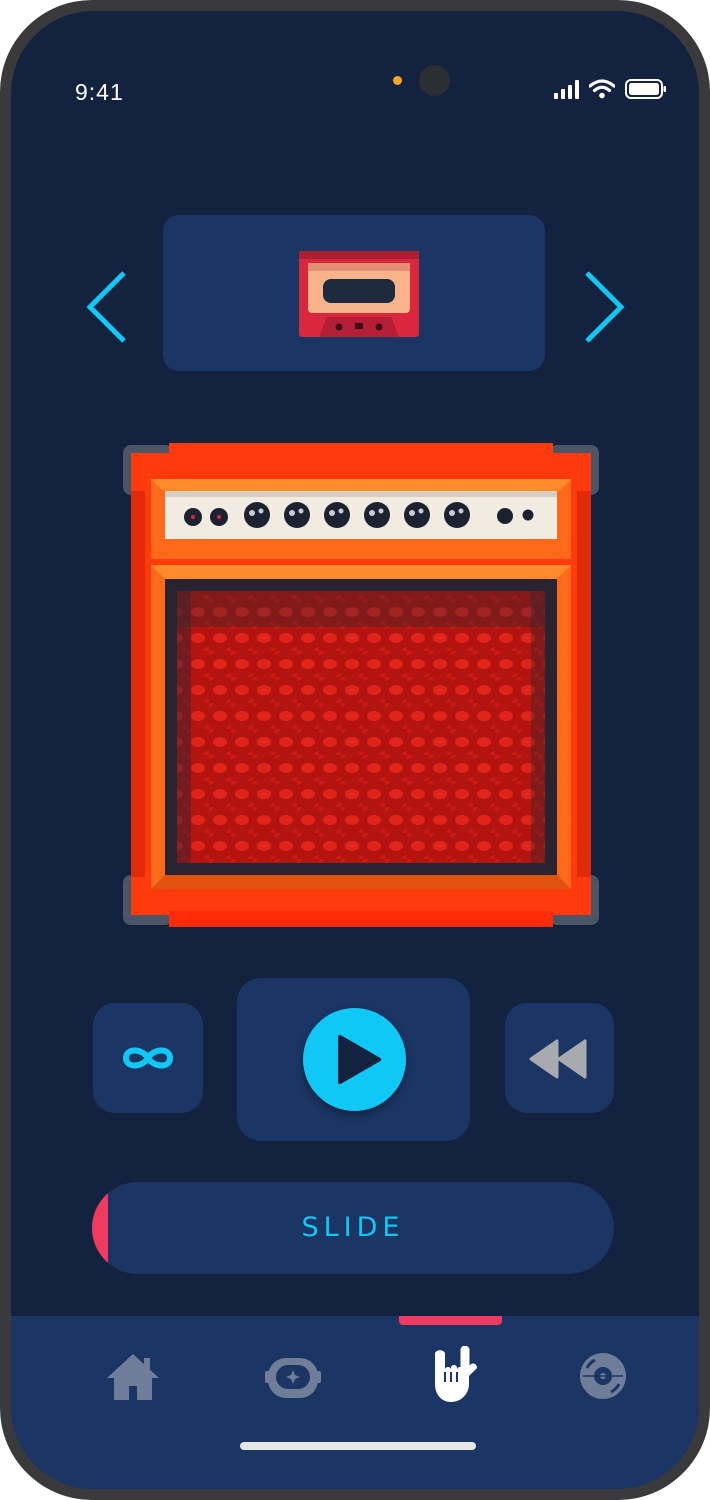 Image resolution: width=710 pixels, height=1500 pixels. What do you see at coordinates (450, 1320) in the screenshot?
I see `active-tab-indicator` at bounding box center [450, 1320].